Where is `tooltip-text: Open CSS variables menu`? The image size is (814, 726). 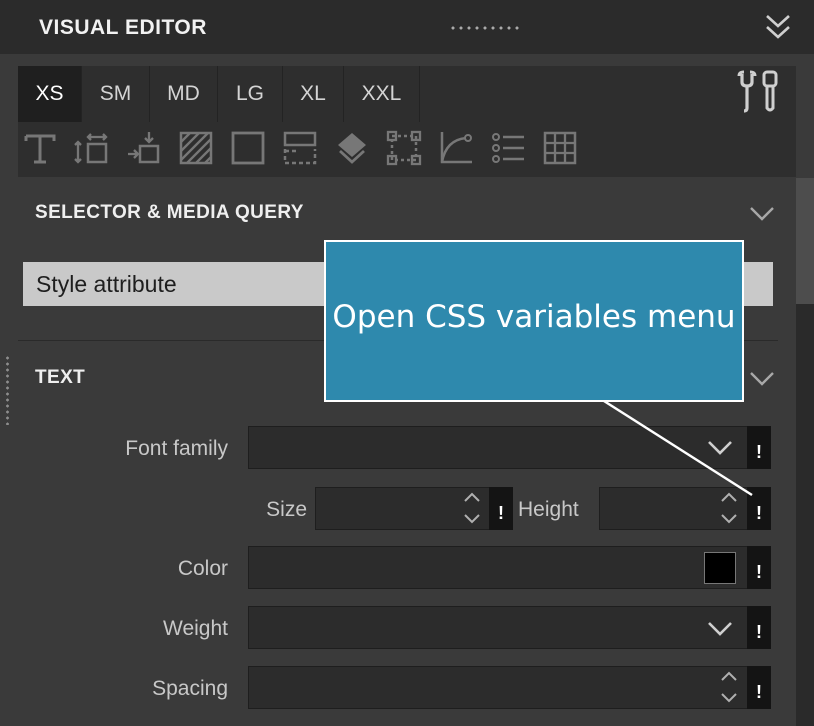 tooltip-text: Open CSS variables menu is located at coordinates (534, 317).